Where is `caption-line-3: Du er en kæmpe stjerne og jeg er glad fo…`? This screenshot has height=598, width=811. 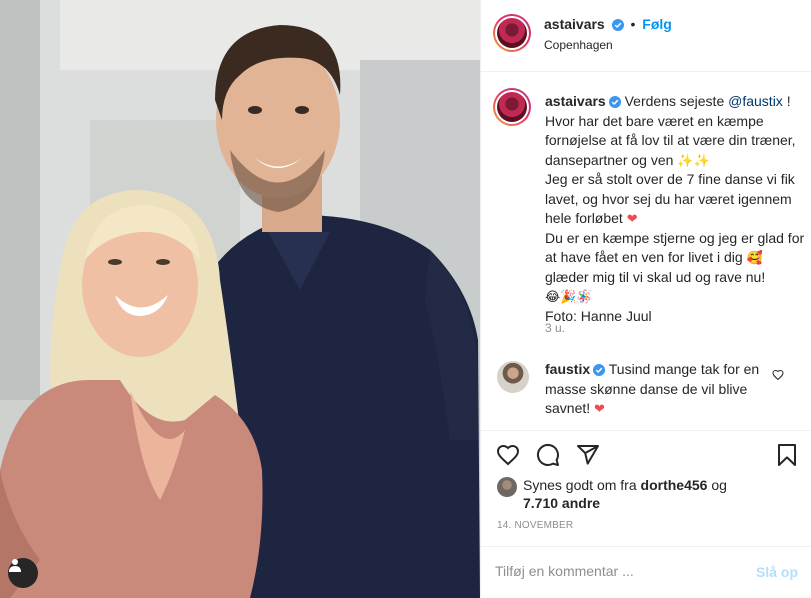 caption-line-3: Du er en kæmpe stjerne og jeg er glad fo… is located at coordinates (675, 247).